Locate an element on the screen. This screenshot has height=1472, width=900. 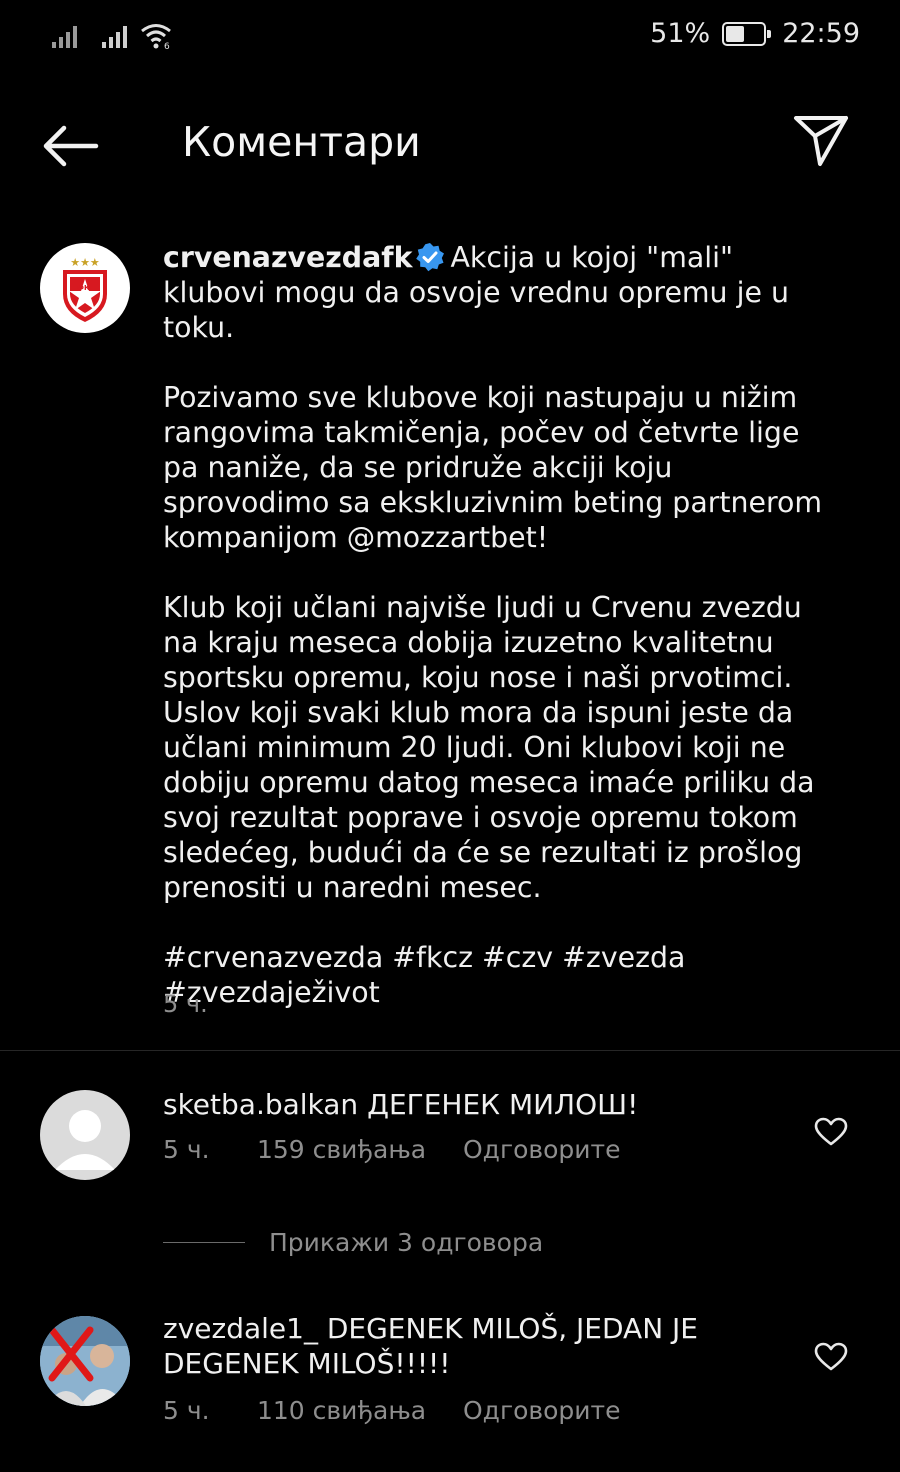
battery-percent: 51% is located at coordinates (680, 33).